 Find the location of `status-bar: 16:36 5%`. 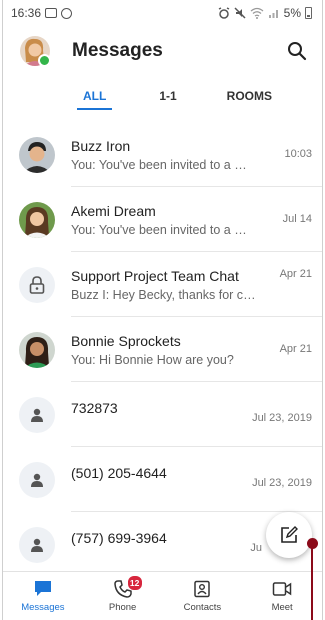

status-bar: 16:36 5% is located at coordinates (162, 13).